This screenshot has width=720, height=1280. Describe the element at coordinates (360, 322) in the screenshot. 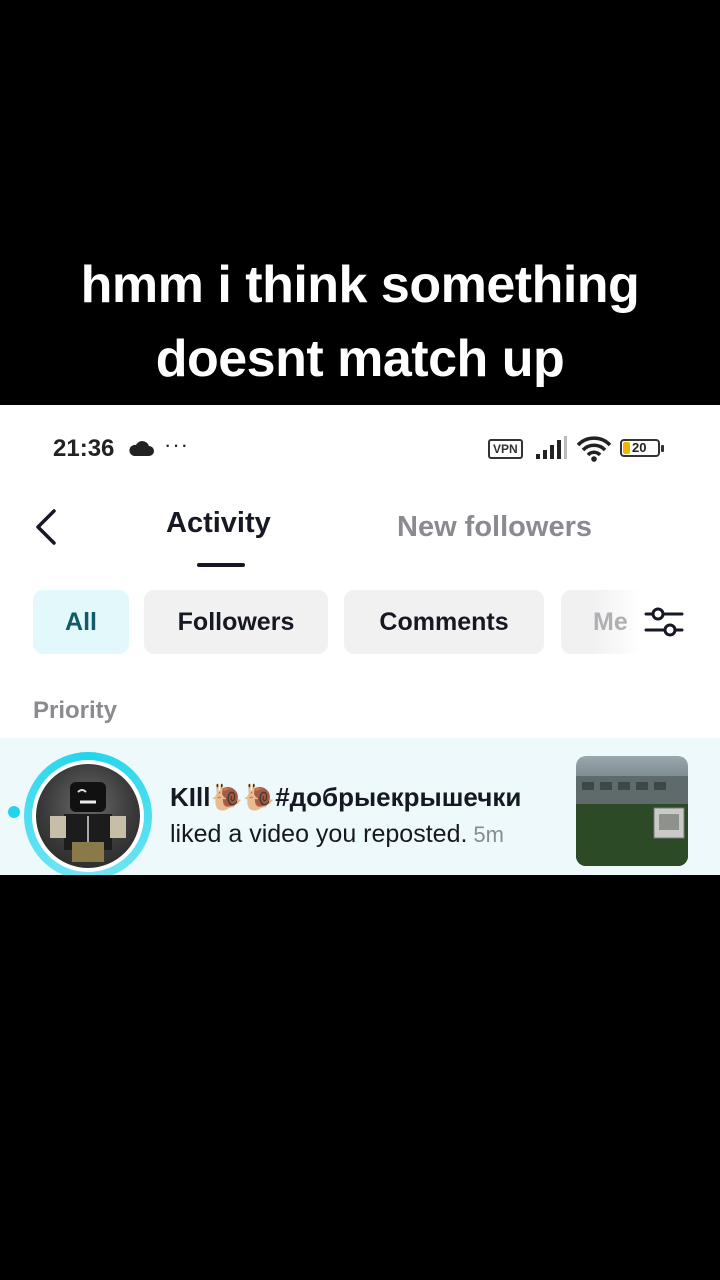

I see `video-caption: hmm i think something doesnt match up` at that location.